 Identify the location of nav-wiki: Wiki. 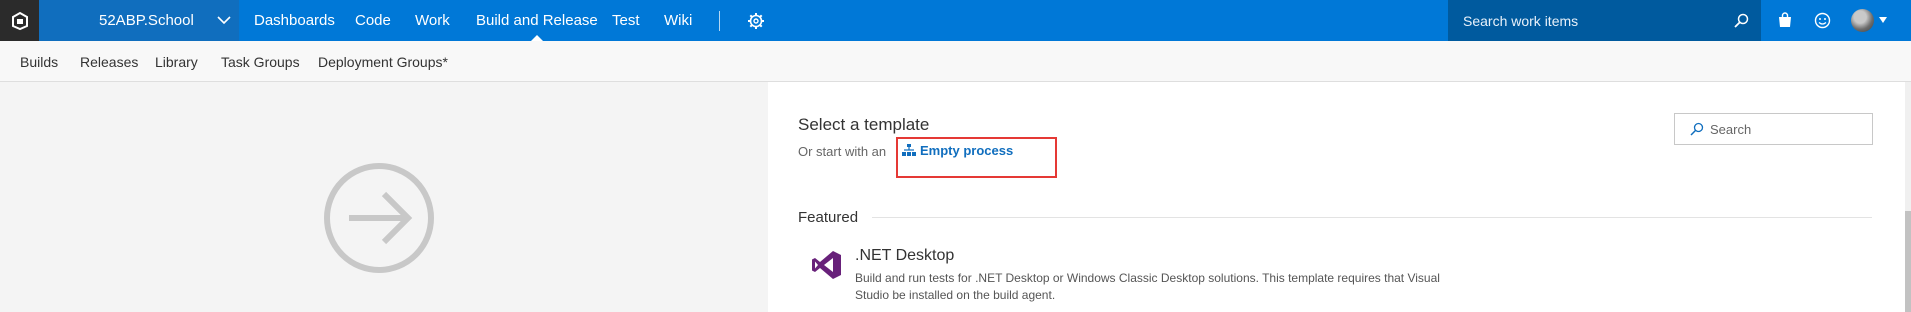
(678, 20).